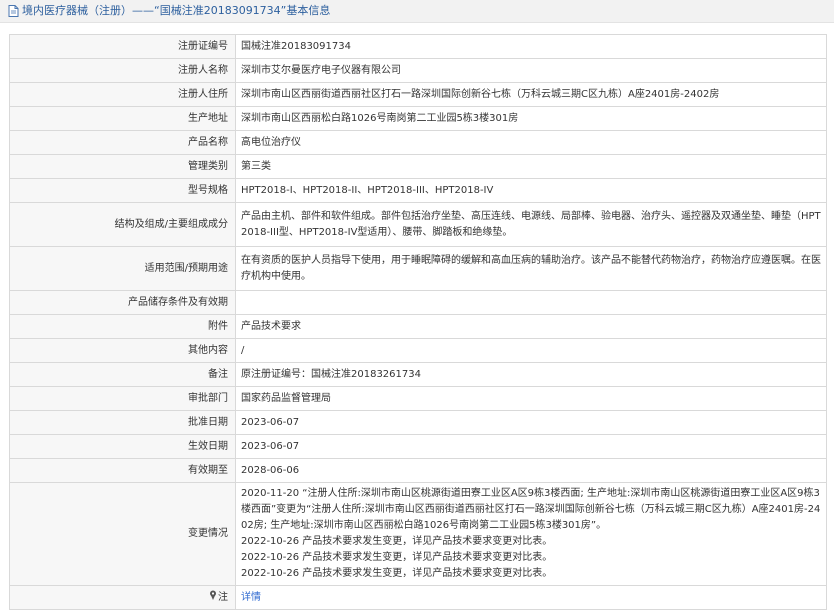 The width and height of the screenshot is (834, 611). What do you see at coordinates (122, 118) in the screenshot?
I see `field-label: 生产地址` at bounding box center [122, 118].